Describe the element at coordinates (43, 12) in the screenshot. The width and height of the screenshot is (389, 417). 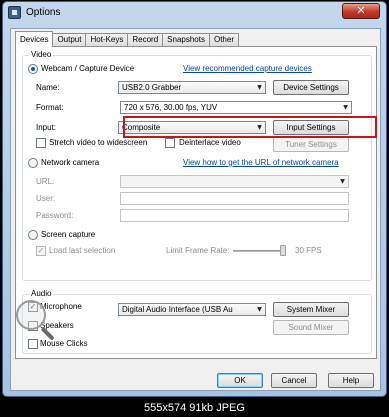
I see `window-title: Options` at that location.